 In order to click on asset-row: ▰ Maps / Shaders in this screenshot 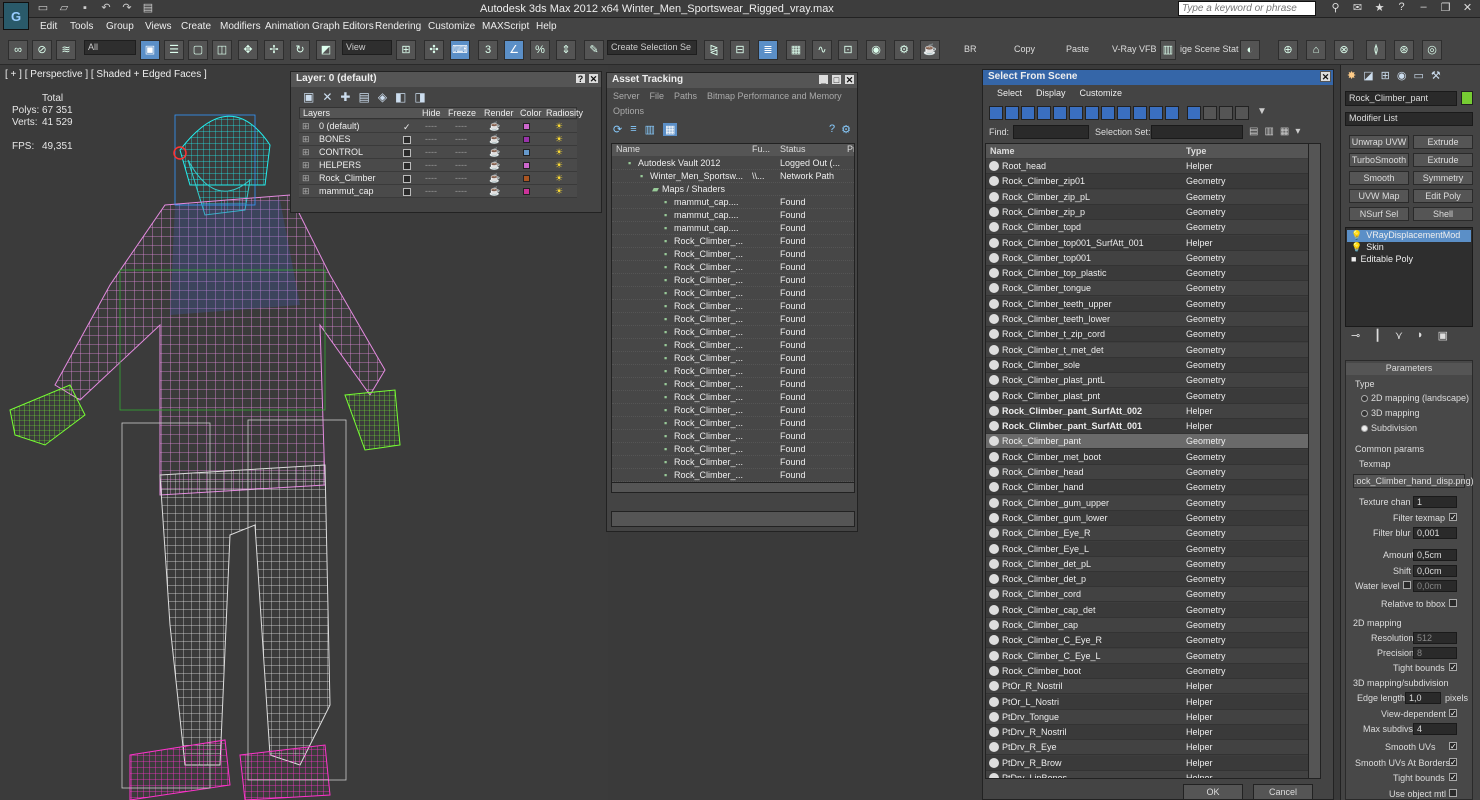, I will do `click(733, 189)`.